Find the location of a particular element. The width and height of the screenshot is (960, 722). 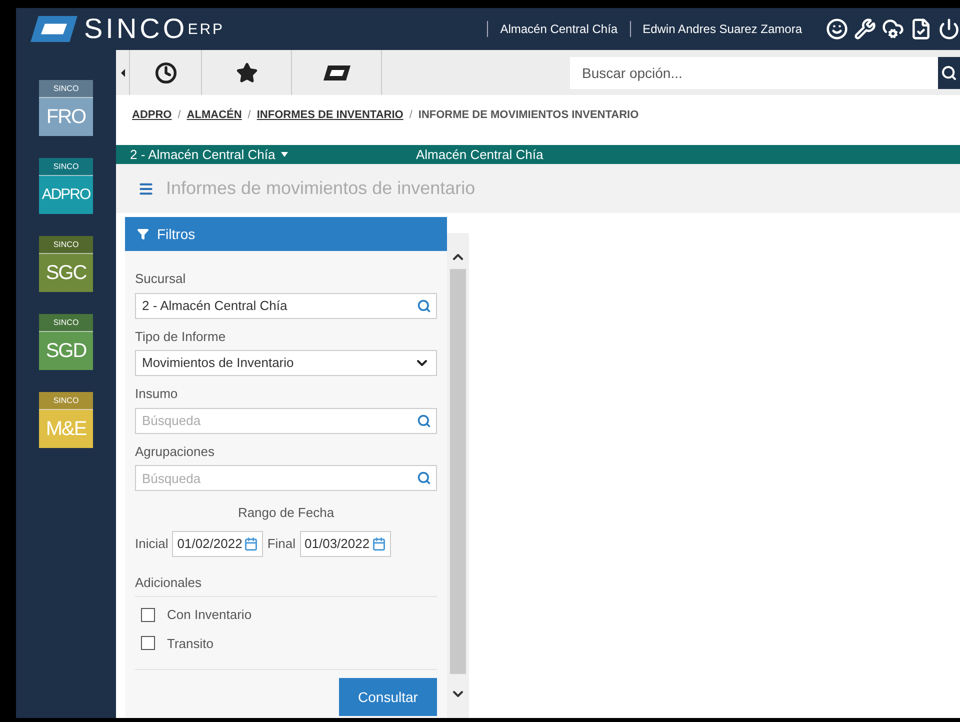

module-name: ADPRO is located at coordinates (66, 195).